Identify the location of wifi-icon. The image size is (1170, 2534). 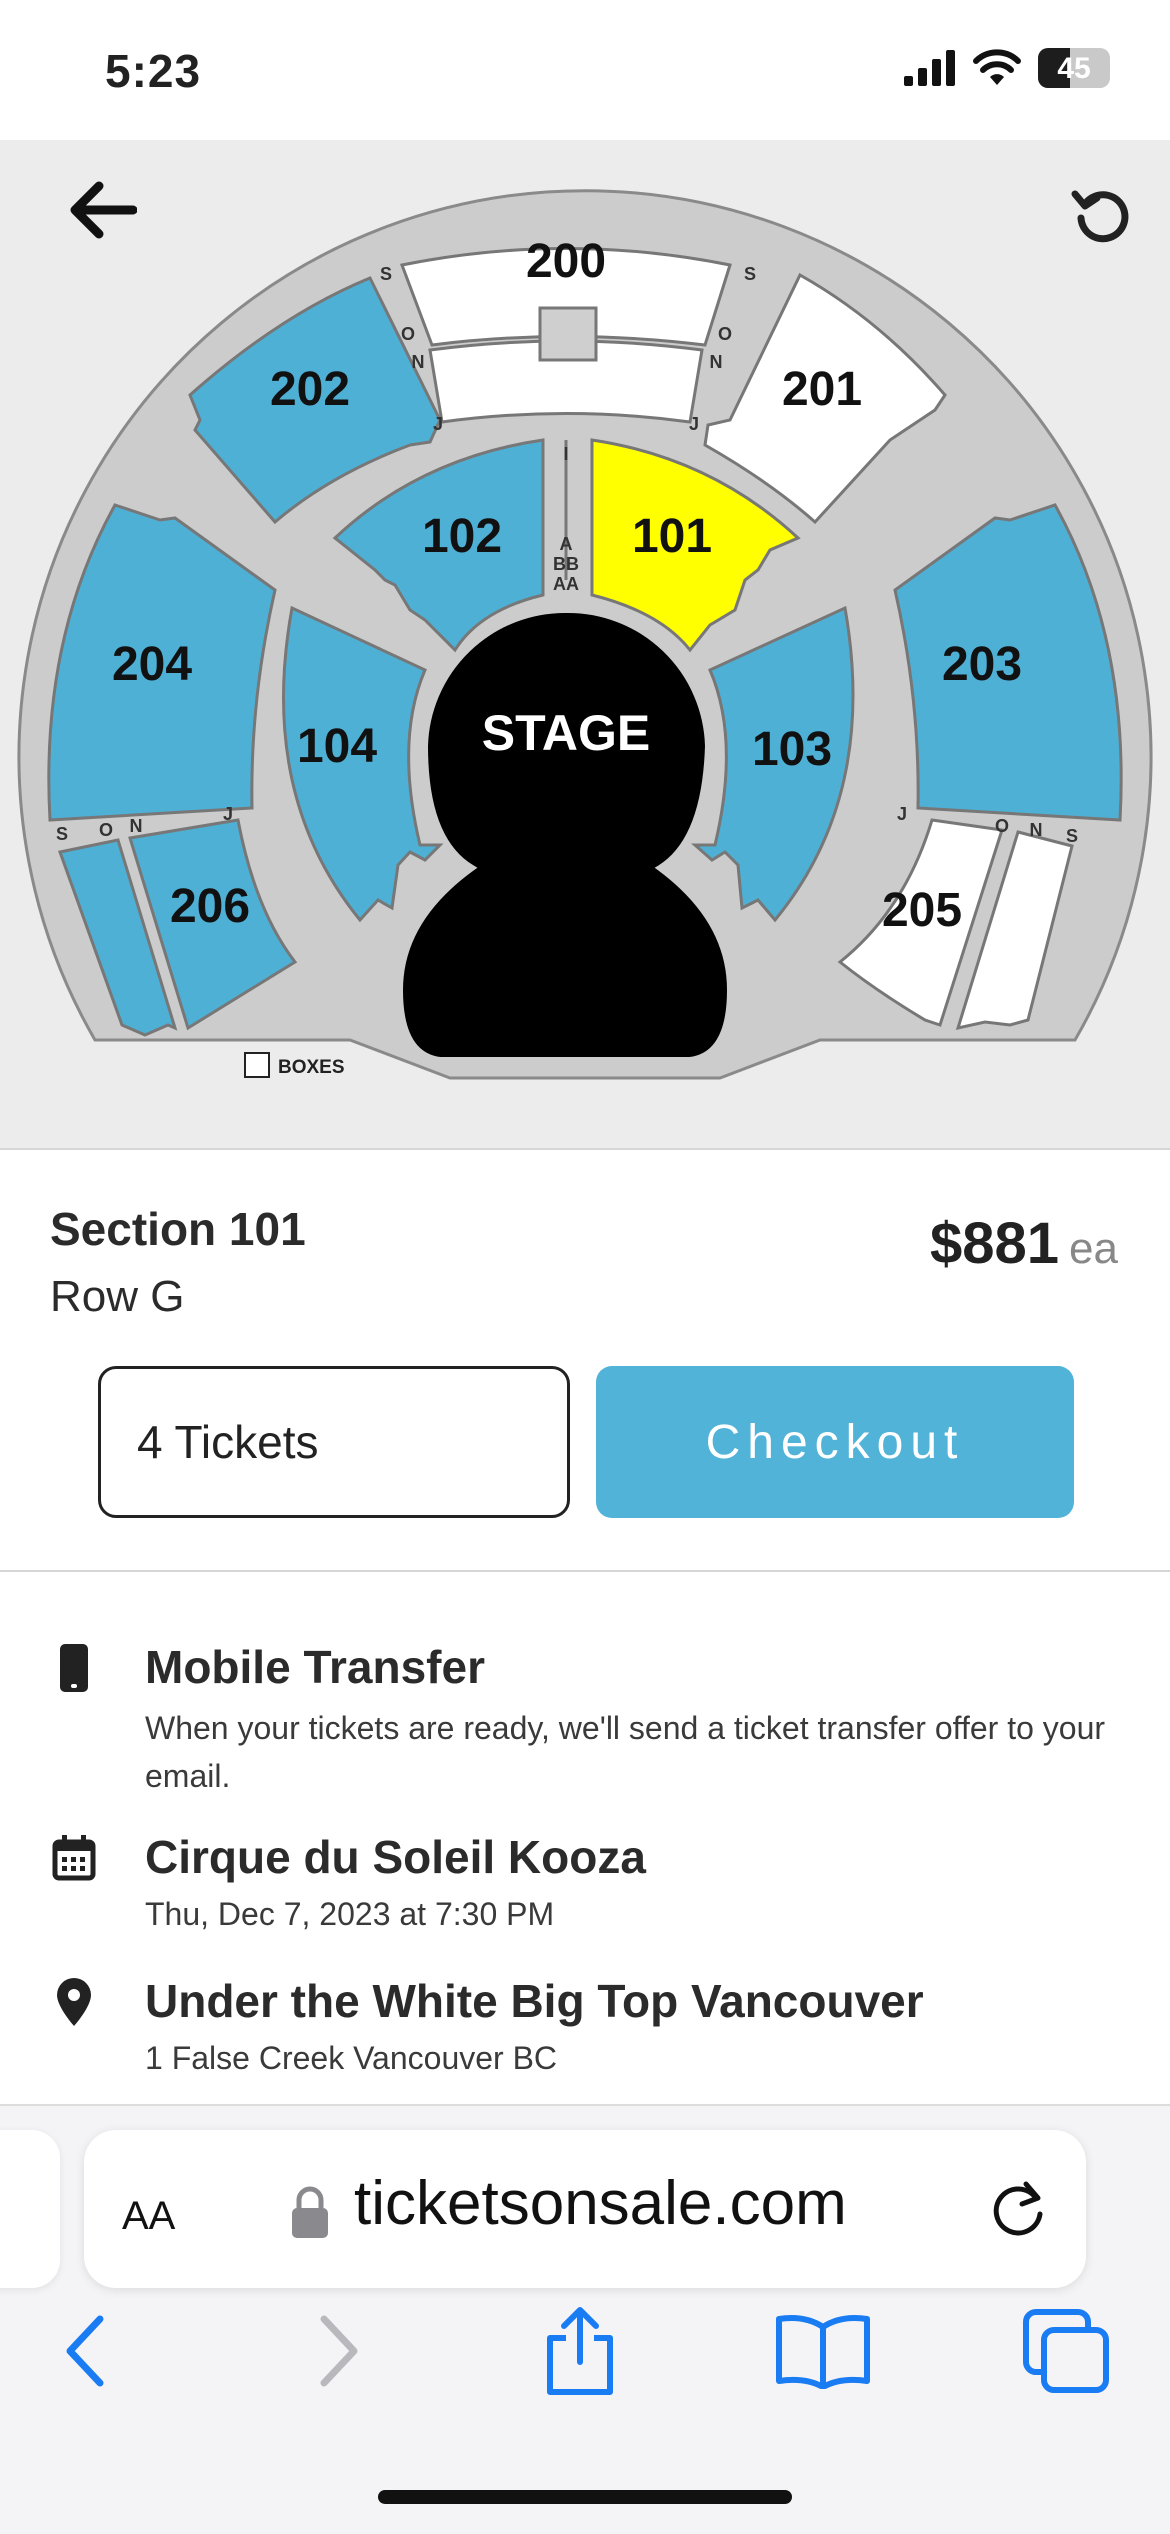
(997, 67).